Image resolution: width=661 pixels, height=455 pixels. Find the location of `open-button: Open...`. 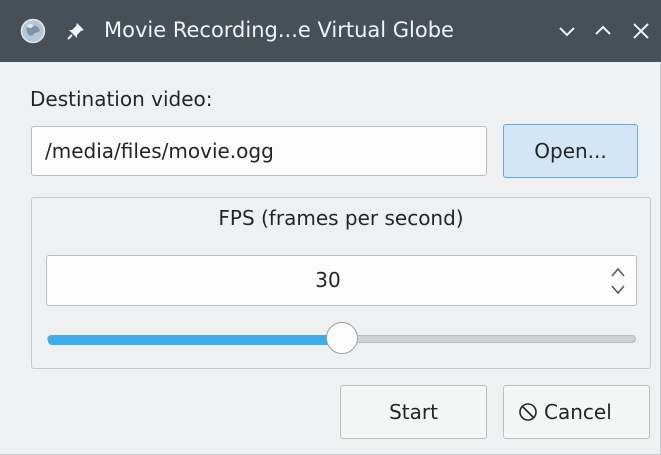

open-button: Open... is located at coordinates (570, 151).